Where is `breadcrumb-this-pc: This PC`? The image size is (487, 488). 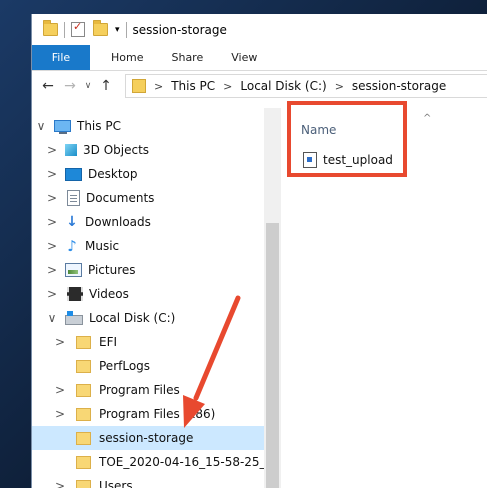
breadcrumb-this-pc: This PC is located at coordinates (193, 86).